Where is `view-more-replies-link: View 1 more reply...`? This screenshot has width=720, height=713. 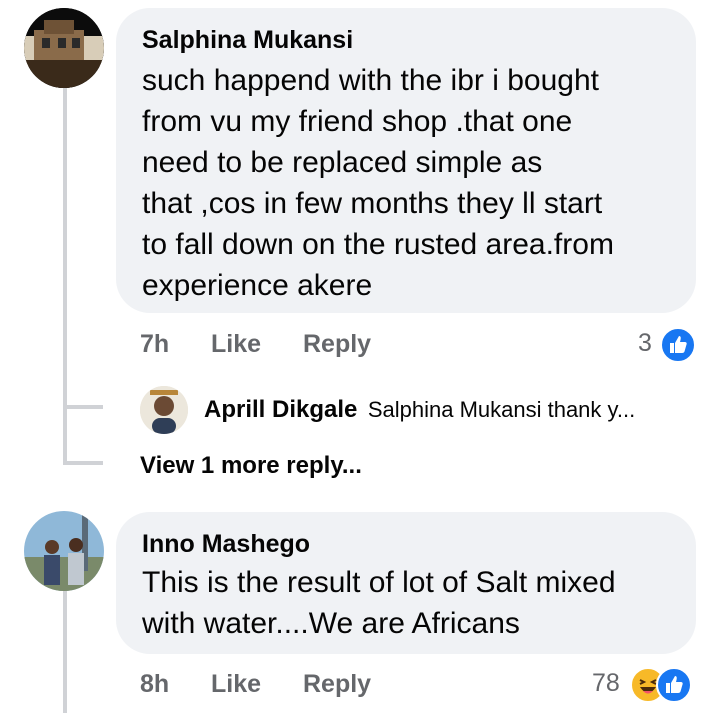
view-more-replies-link: View 1 more reply... is located at coordinates (251, 466).